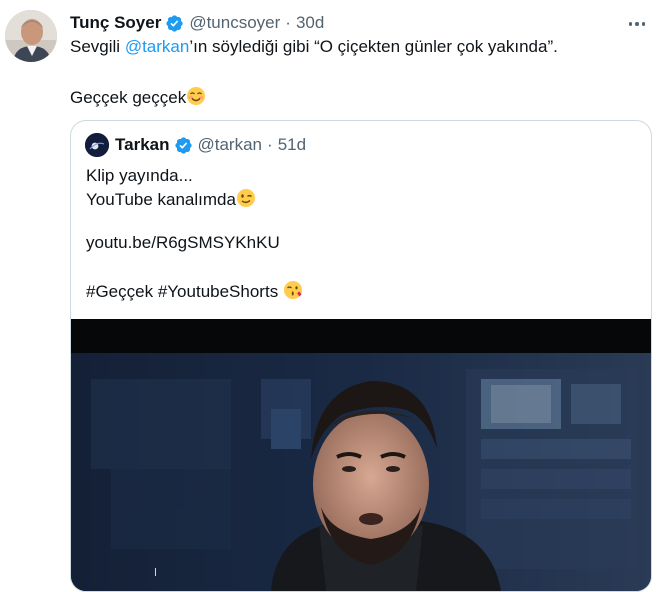 The image size is (660, 592). I want to click on tweet-text-geccek: Geççek geççek, so click(128, 97).